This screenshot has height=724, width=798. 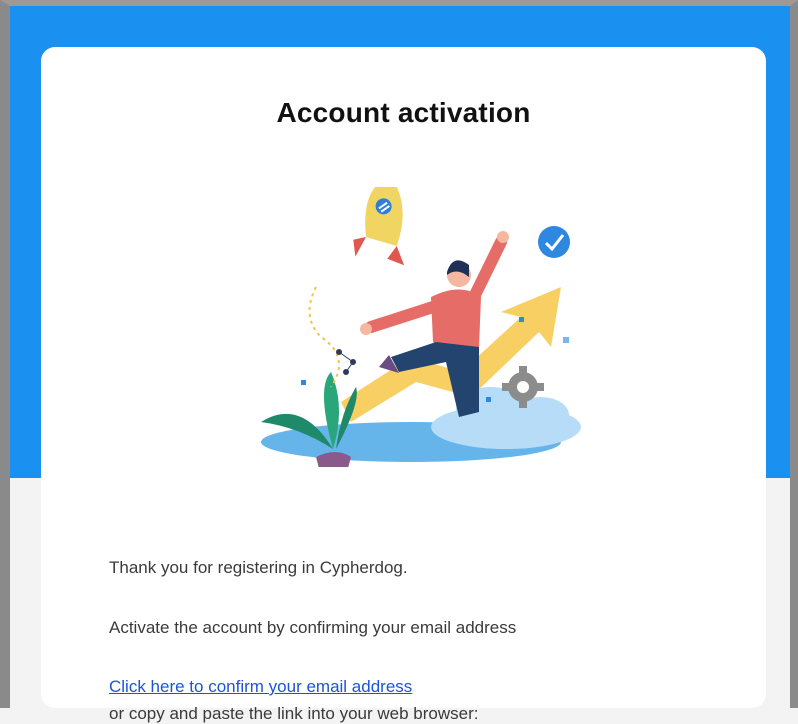 What do you see at coordinates (379, 226) in the screenshot?
I see `rocket-icon` at bounding box center [379, 226].